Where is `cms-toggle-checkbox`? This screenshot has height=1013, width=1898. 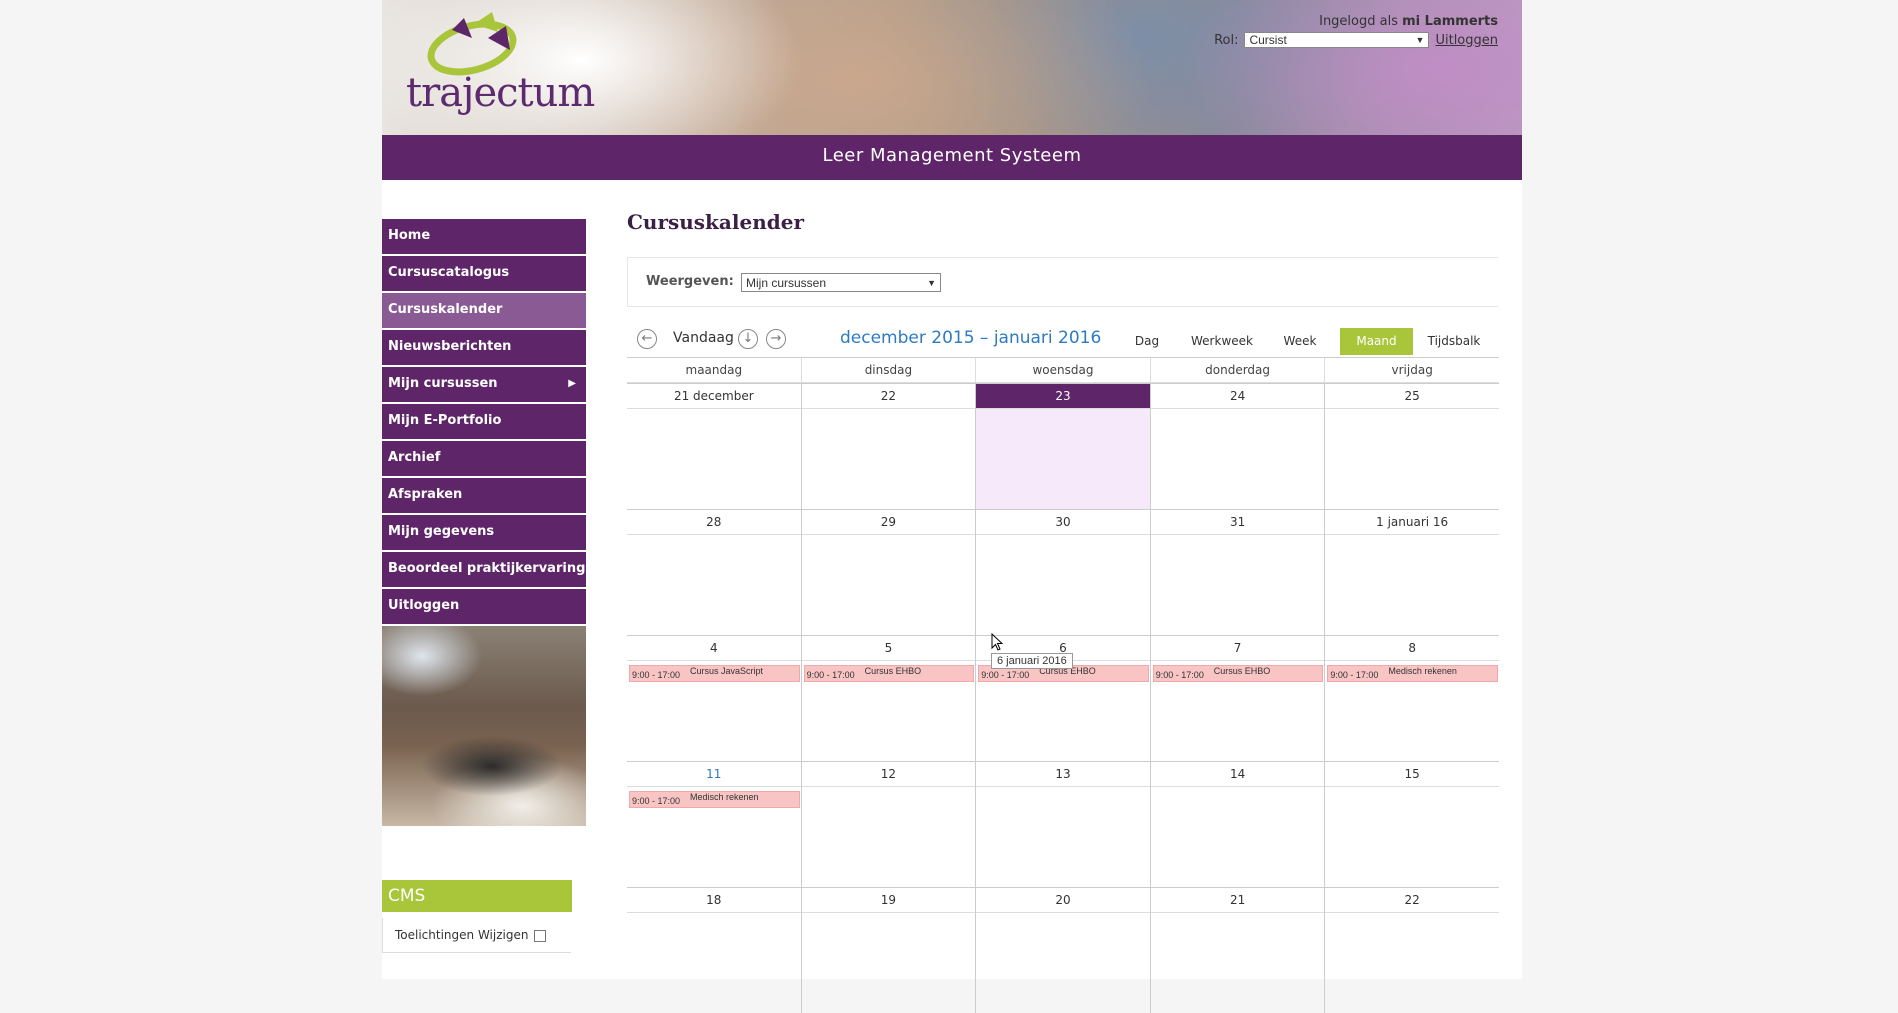 cms-toggle-checkbox is located at coordinates (540, 935).